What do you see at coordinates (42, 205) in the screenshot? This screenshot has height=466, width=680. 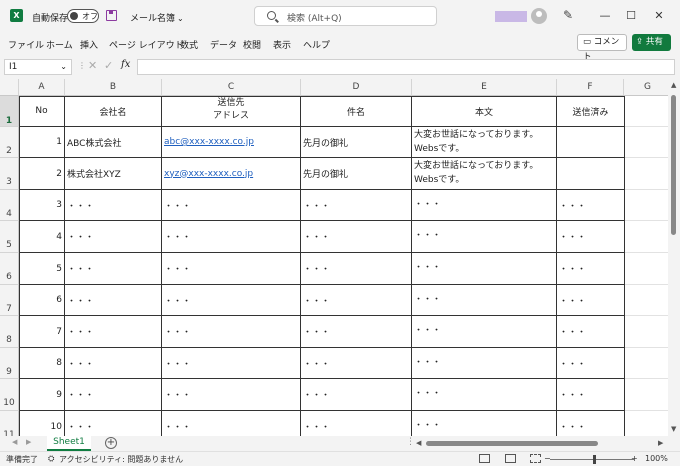 I see `cell-no: 3` at bounding box center [42, 205].